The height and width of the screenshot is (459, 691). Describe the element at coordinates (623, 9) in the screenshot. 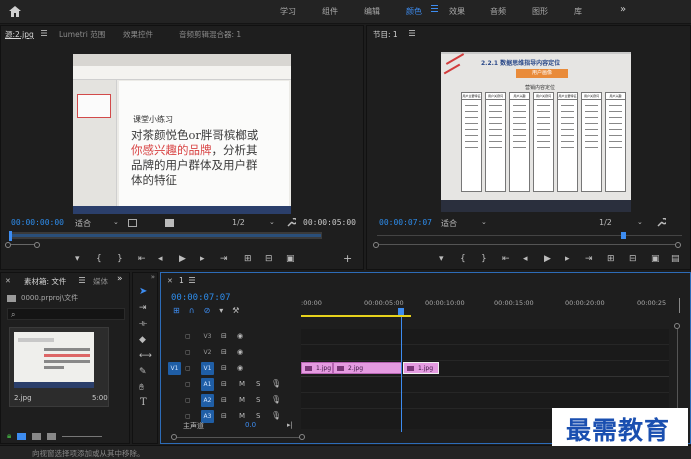

I see `workspace-overflow-button: »` at that location.